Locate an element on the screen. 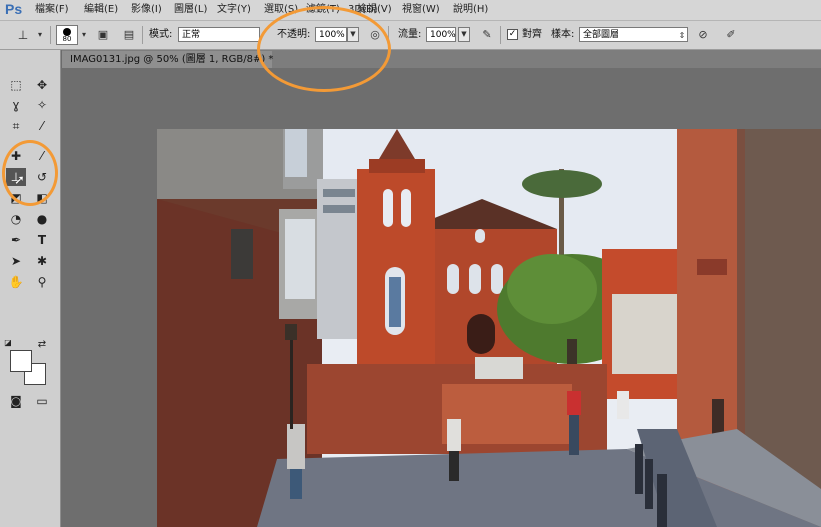  sample-label: 樣本: is located at coordinates (563, 34).